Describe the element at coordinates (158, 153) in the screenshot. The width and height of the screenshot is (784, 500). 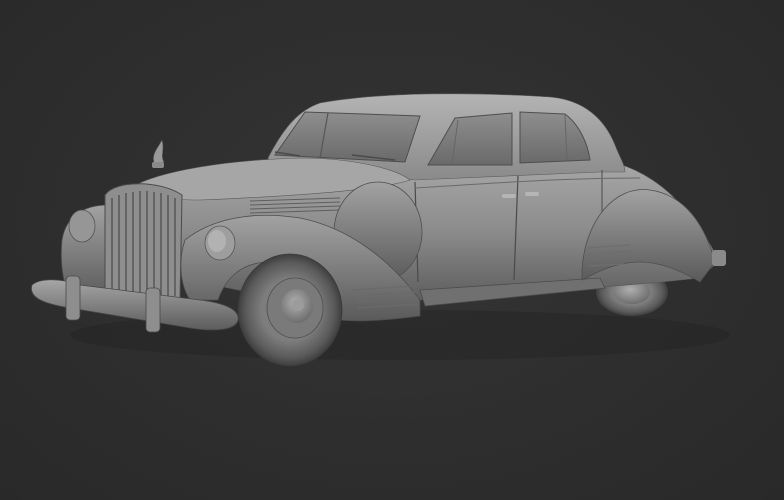
I see `hood-ornament` at that location.